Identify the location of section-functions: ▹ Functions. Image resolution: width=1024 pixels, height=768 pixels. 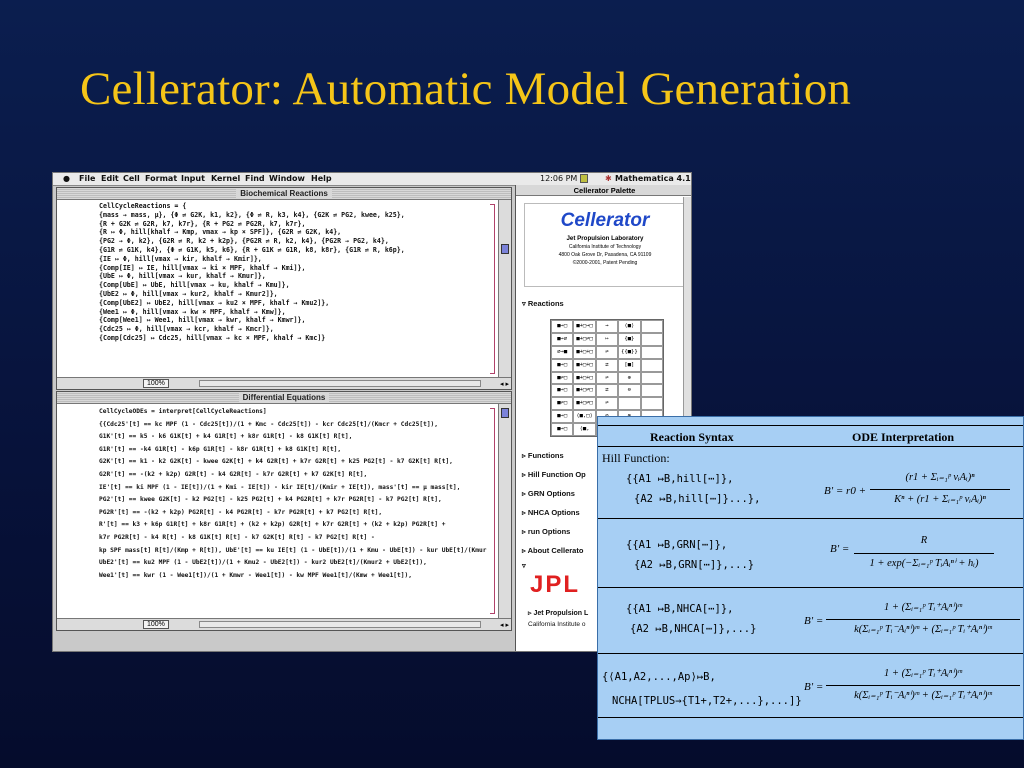
(543, 455).